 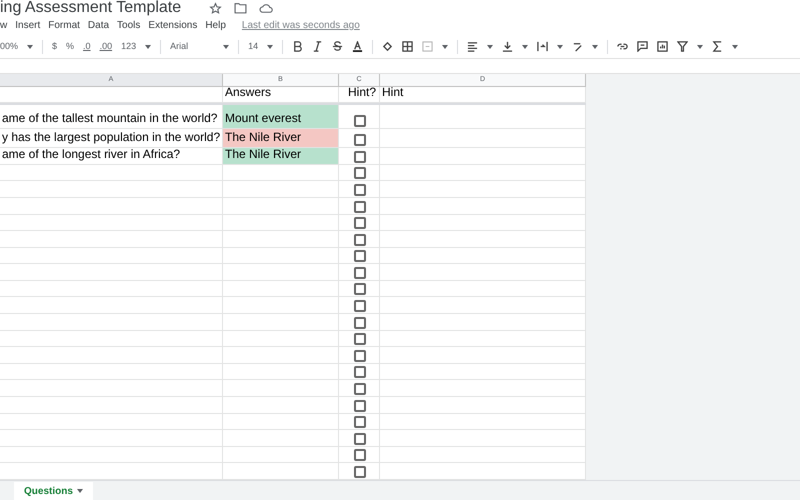 I want to click on question-cell: ame of the tallest mountain in the world?, so click(x=111, y=116).